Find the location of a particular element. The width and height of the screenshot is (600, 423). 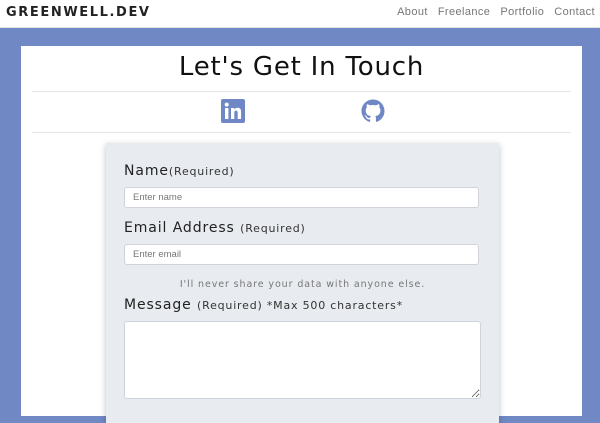

name-required-text: (Required) is located at coordinates (201, 171).